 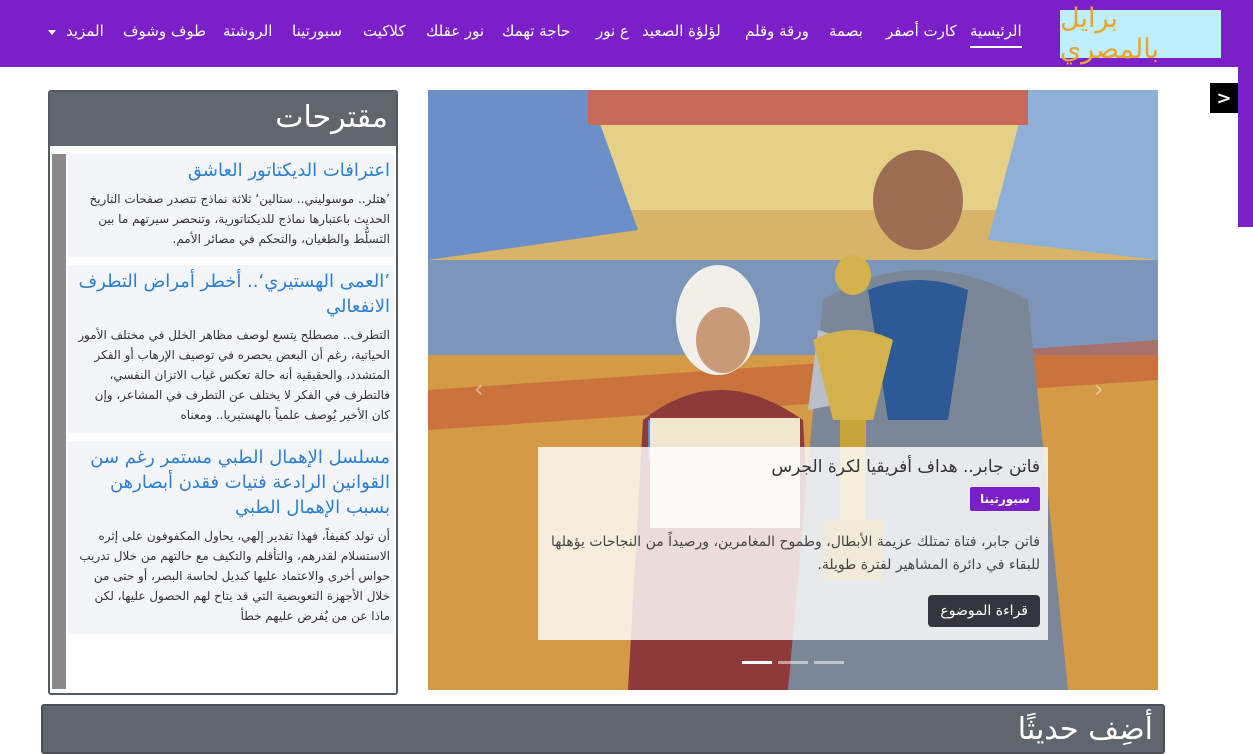 What do you see at coordinates (232, 170) in the screenshot?
I see `article-title-link: اعترافات الديكتاتور العاشق` at bounding box center [232, 170].